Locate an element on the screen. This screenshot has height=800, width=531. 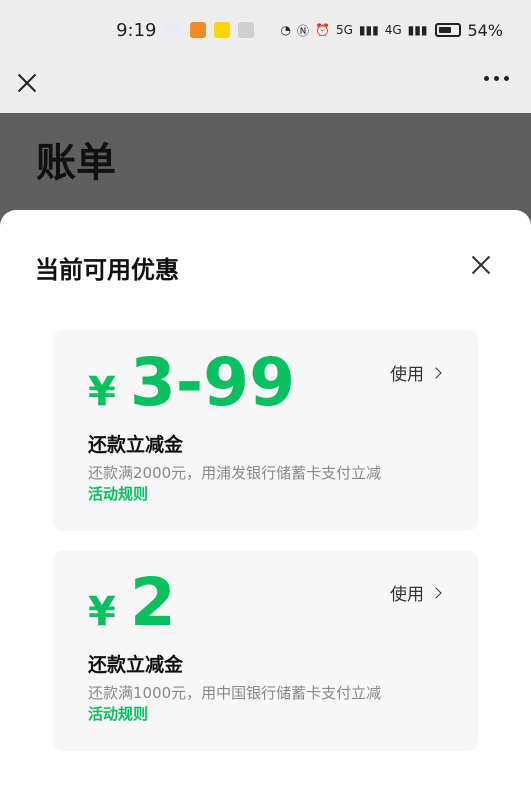
nfc-icon: Ⓝ is located at coordinates (302, 30).